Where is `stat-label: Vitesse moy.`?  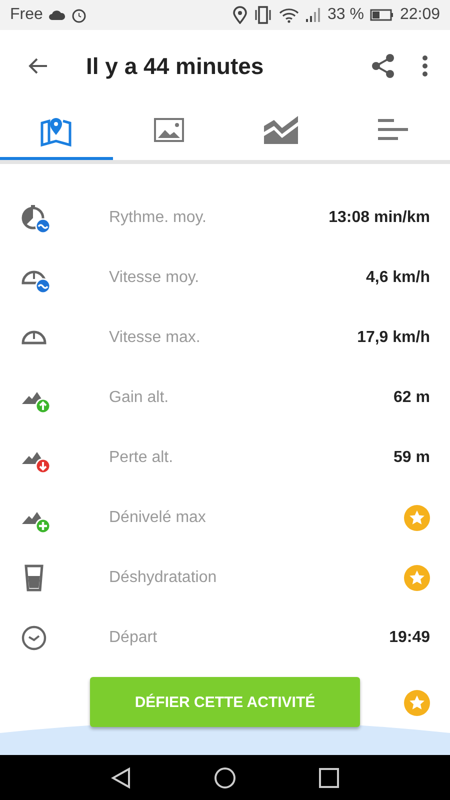
stat-label: Vitesse moy. is located at coordinates (154, 278).